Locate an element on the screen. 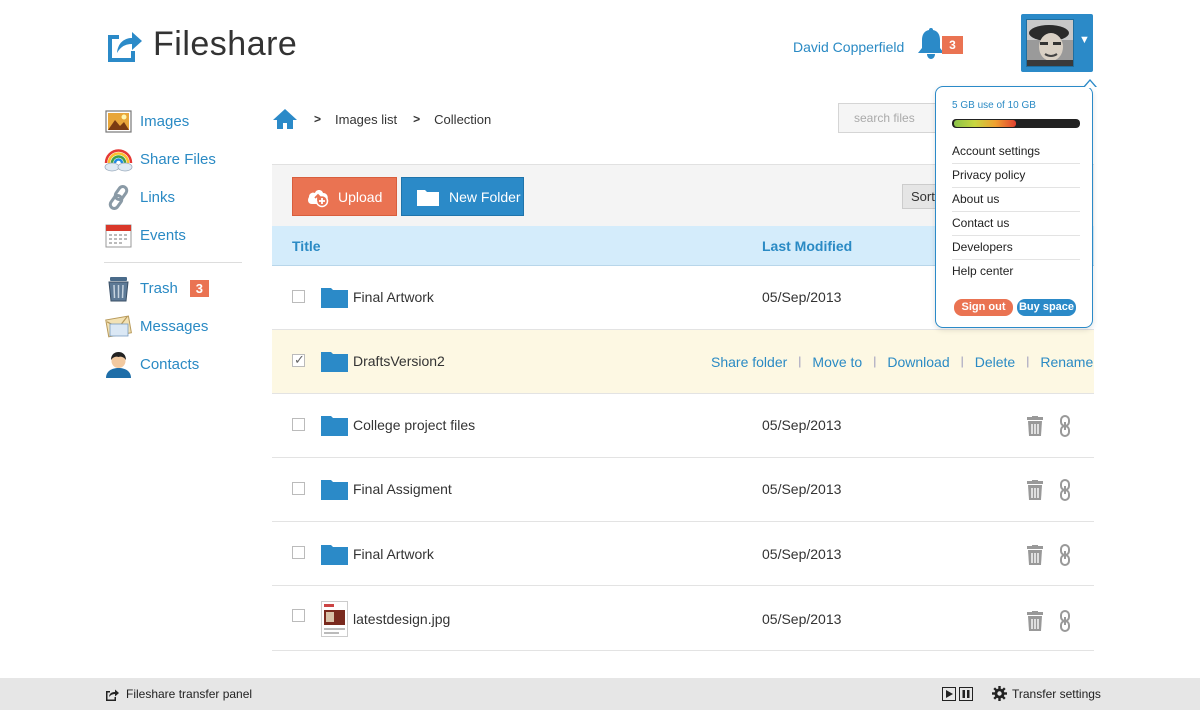 The height and width of the screenshot is (710, 1200). sidebar-item-images: Images is located at coordinates (174, 121).